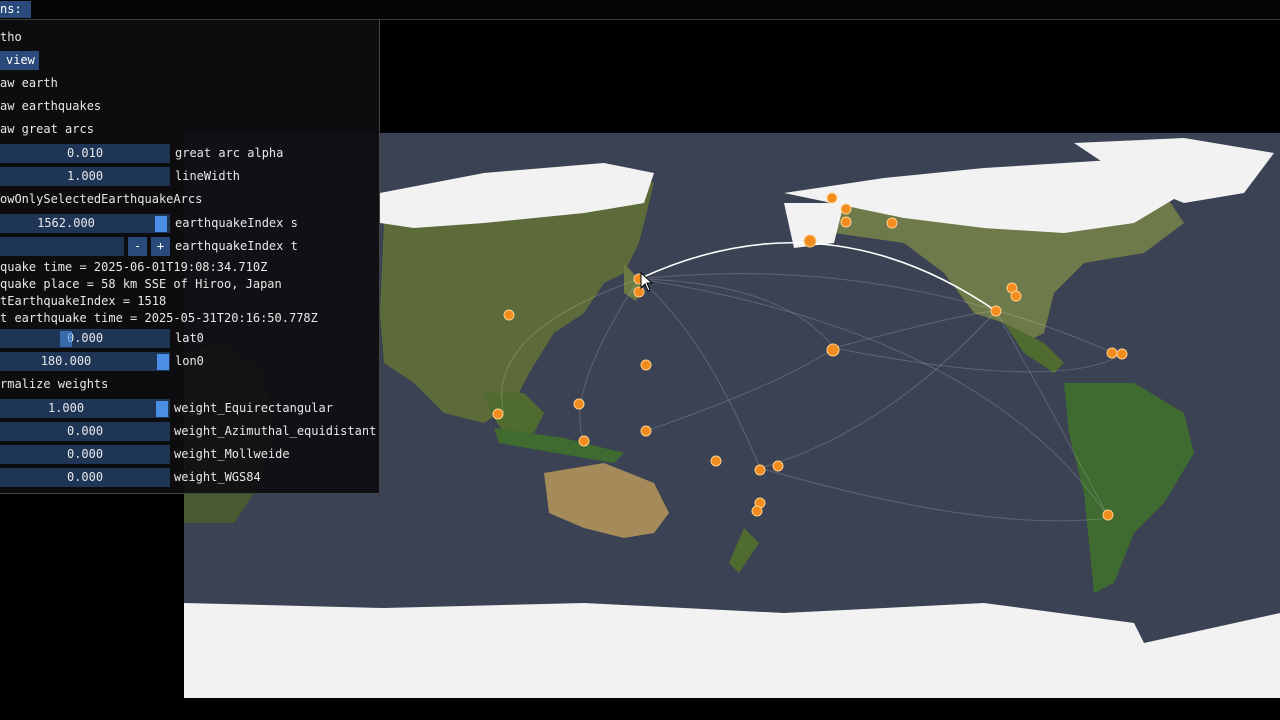 The height and width of the screenshot is (720, 1280). Describe the element at coordinates (66, 223) in the screenshot. I see `earthquake-index-s-value: 1562.000` at that location.